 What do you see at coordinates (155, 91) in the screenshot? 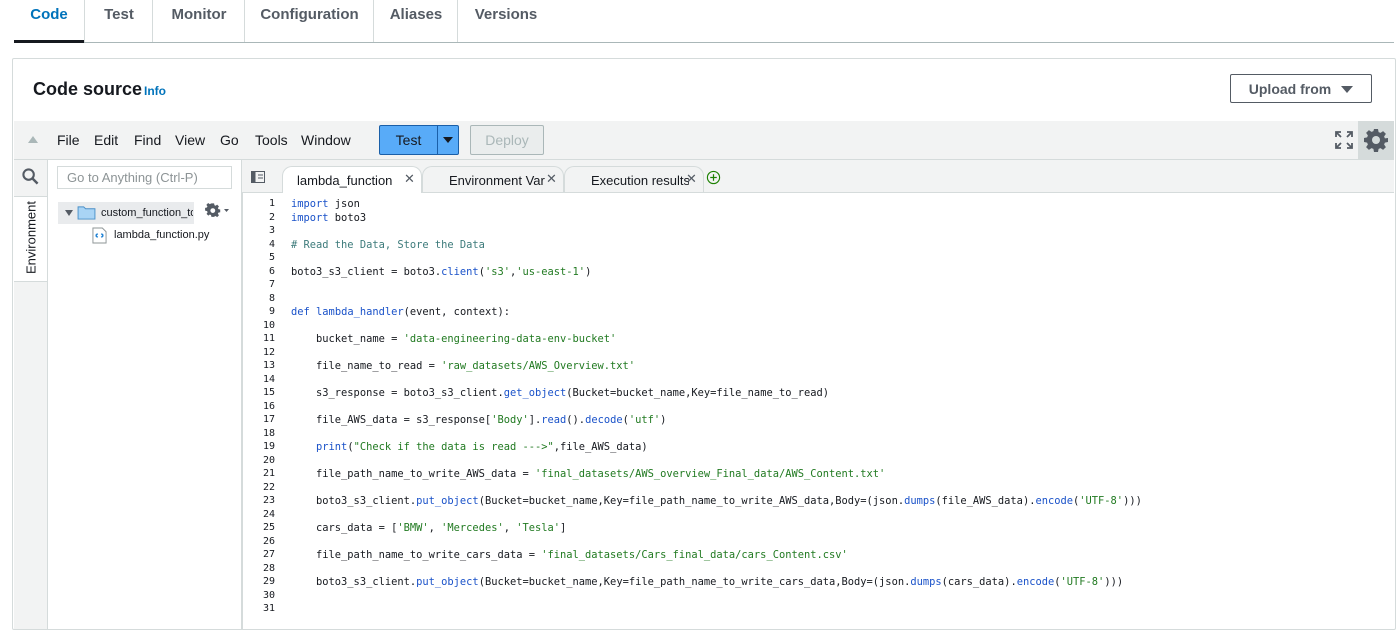
I see `info-link: Info` at bounding box center [155, 91].